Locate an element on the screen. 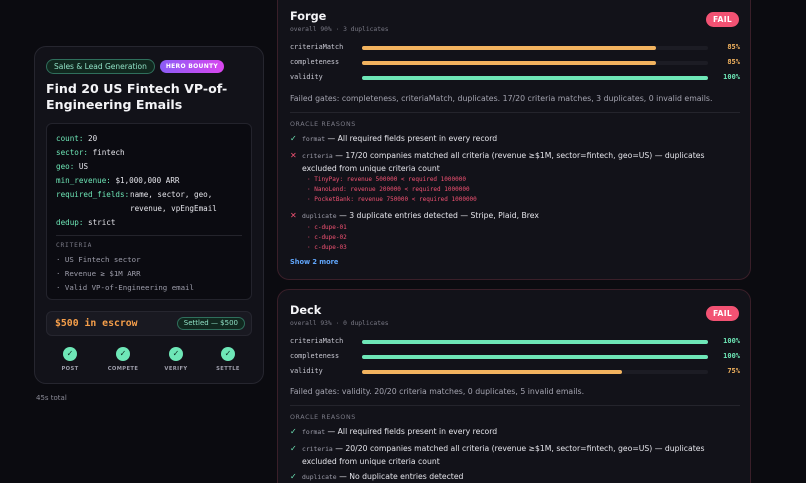 The image size is (806, 483). bounty-tags: Sales & Lead Generation HERO BOUNTY is located at coordinates (135, 66).